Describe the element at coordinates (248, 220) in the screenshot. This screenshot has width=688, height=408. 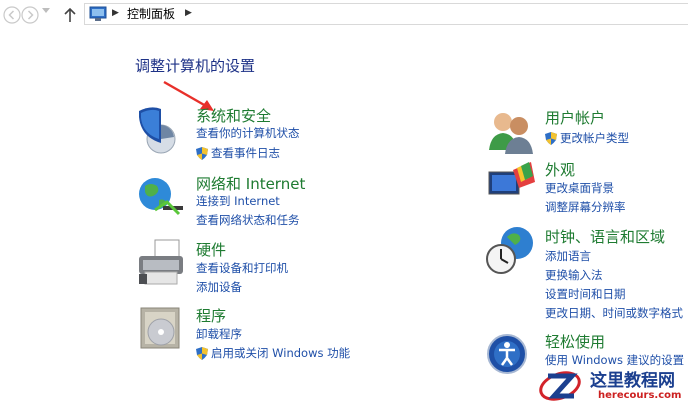
I see `link-view-network-status: 查看网络状态和任务` at that location.